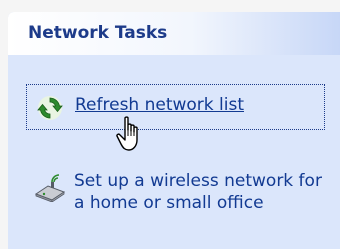 This screenshot has height=249, width=340. Describe the element at coordinates (131, 136) in the screenshot. I see `hand-pointer-cursor-icon` at that location.